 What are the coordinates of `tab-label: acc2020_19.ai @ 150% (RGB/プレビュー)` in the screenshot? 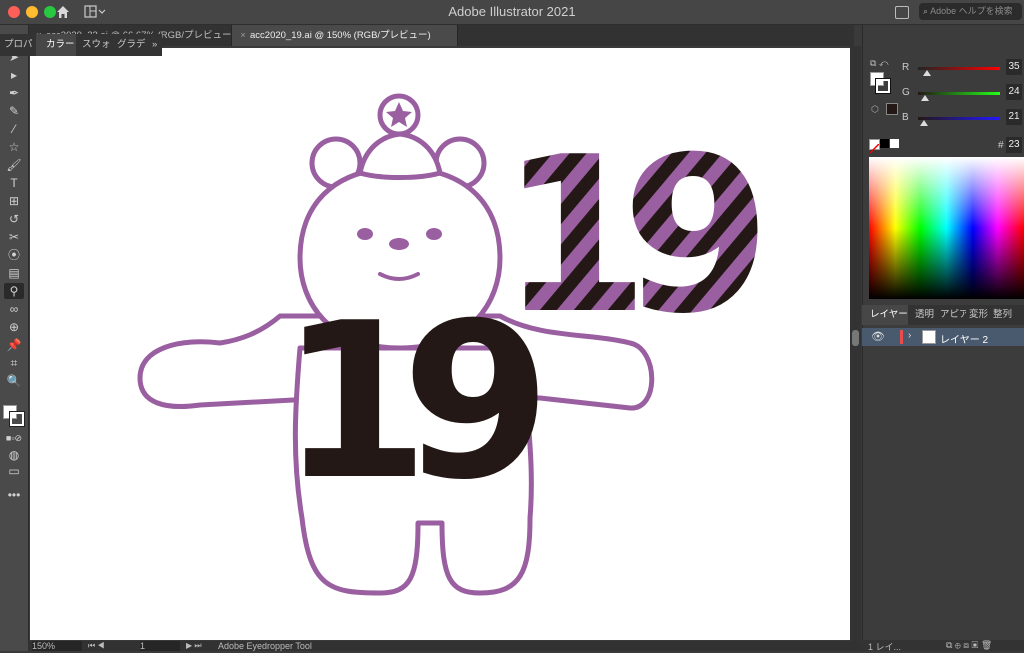 It's located at (340, 35).